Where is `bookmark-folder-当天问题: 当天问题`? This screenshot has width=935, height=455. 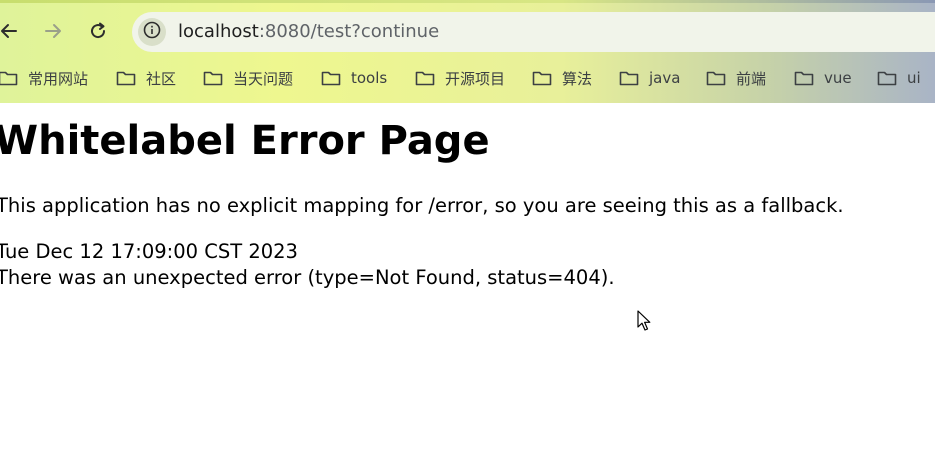
bookmark-folder-当天问题: 当天问题 is located at coordinates (248, 78).